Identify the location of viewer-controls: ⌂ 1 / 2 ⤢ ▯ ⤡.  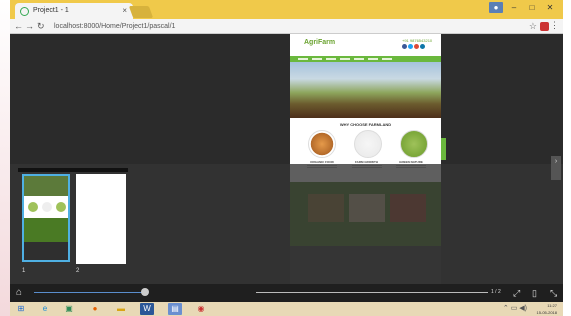
(286, 293).